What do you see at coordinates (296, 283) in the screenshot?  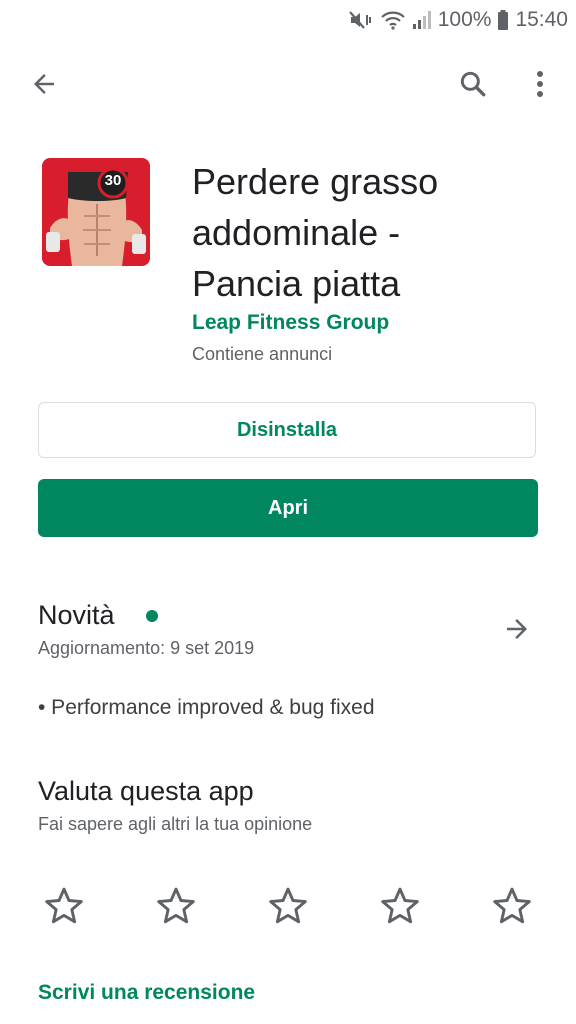 I see `app-title-line: Pancia piatta` at bounding box center [296, 283].